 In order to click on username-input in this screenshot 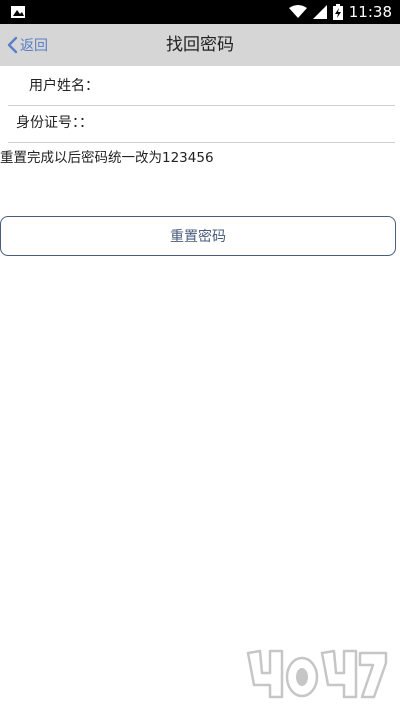, I will do `click(256, 86)`.